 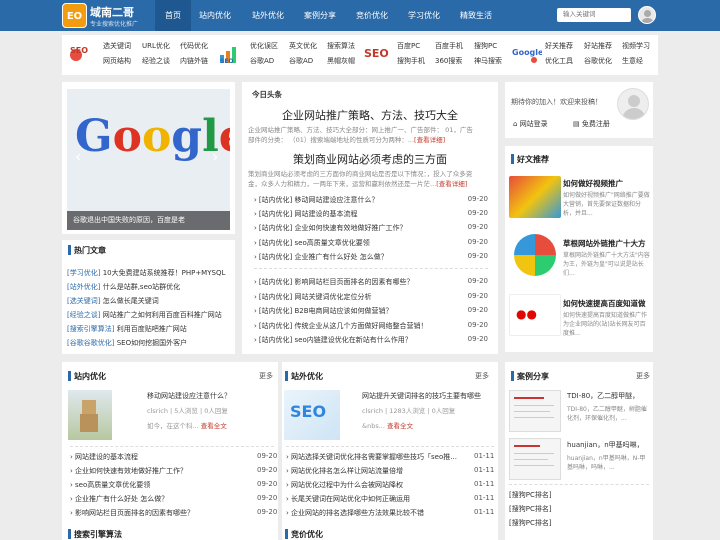 I want to click on offsite-list-item: › 网站优化排名怎么样让网站流量倍增 01-11, so click(x=390, y=471).